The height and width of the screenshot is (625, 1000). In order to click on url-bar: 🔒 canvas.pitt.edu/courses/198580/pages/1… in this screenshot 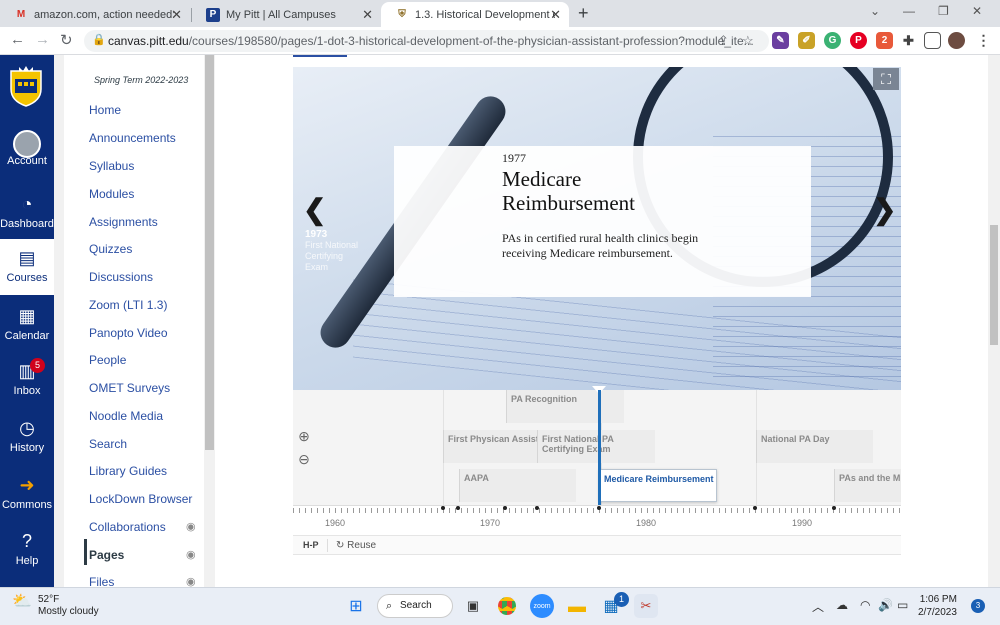, I will do `click(426, 41)`.